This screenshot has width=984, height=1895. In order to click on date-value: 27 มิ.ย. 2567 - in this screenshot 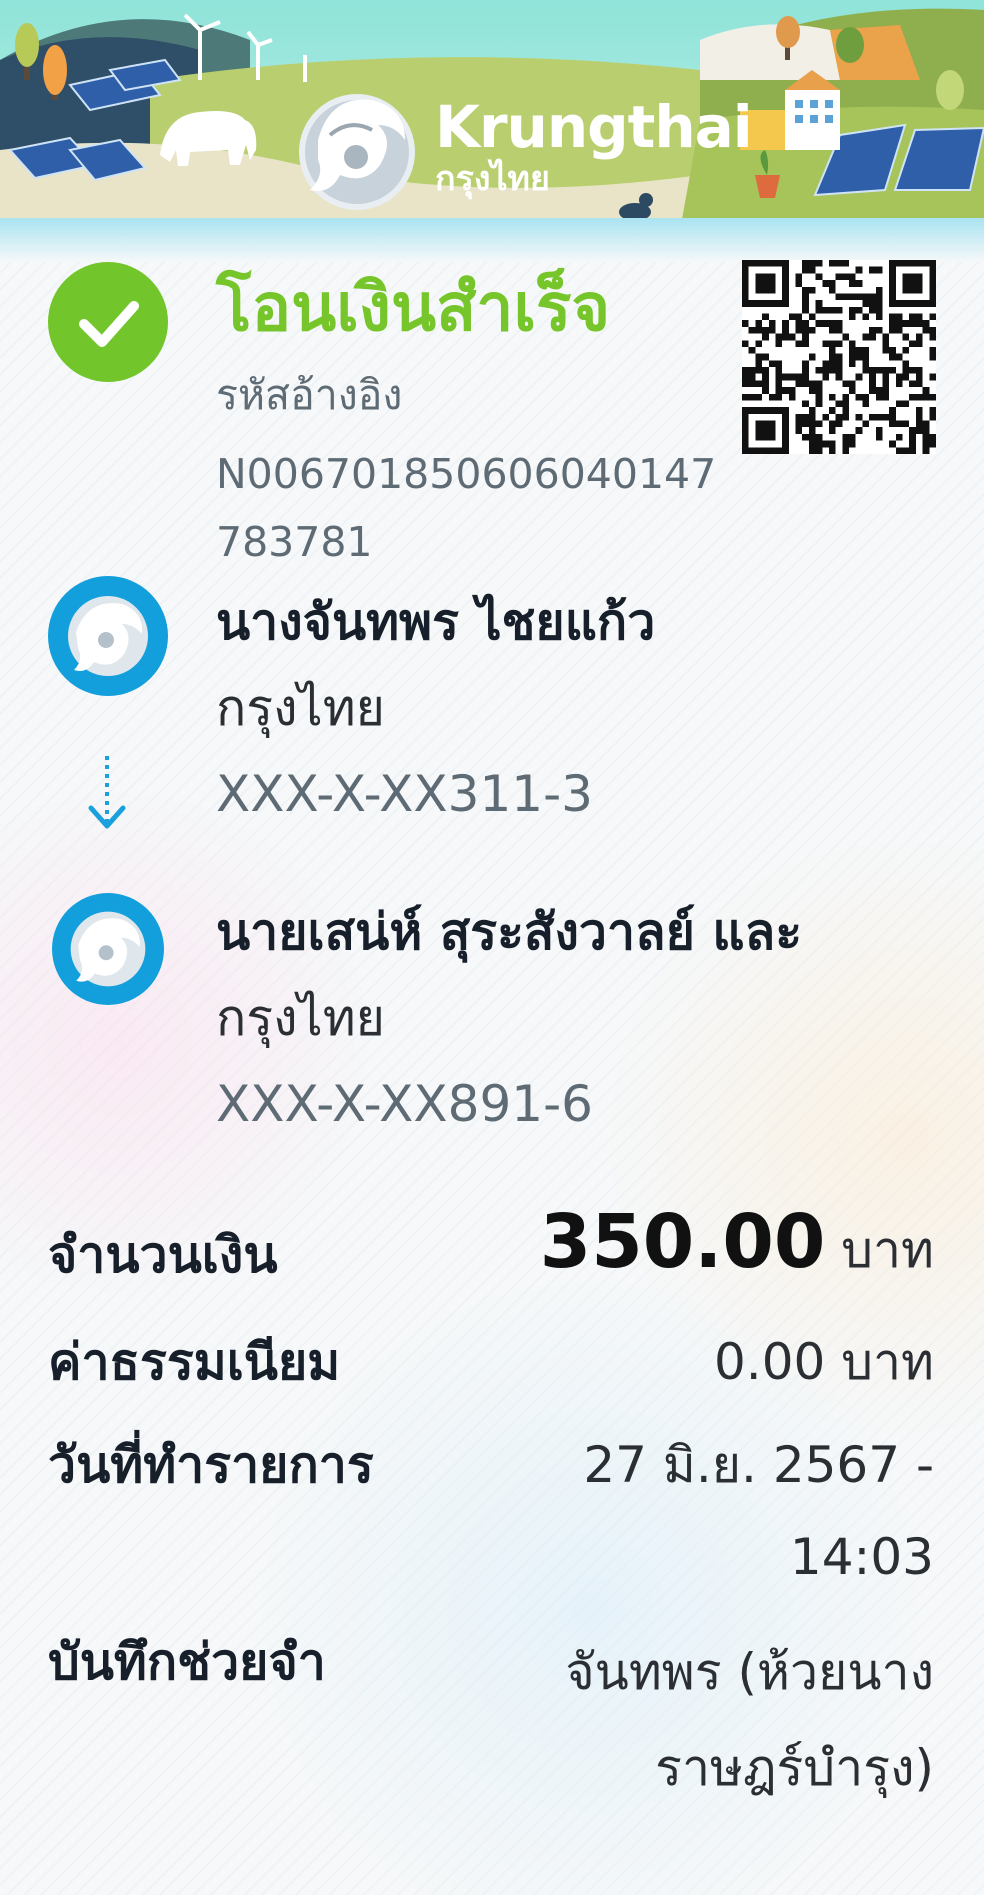, I will do `click(758, 1465)`.